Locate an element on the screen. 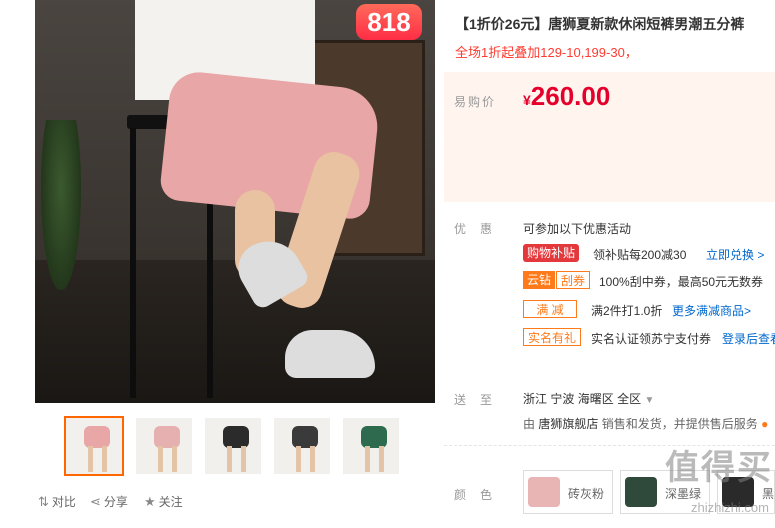 The height and width of the screenshot is (528, 775). share-label: 分享 is located at coordinates (115, 502).